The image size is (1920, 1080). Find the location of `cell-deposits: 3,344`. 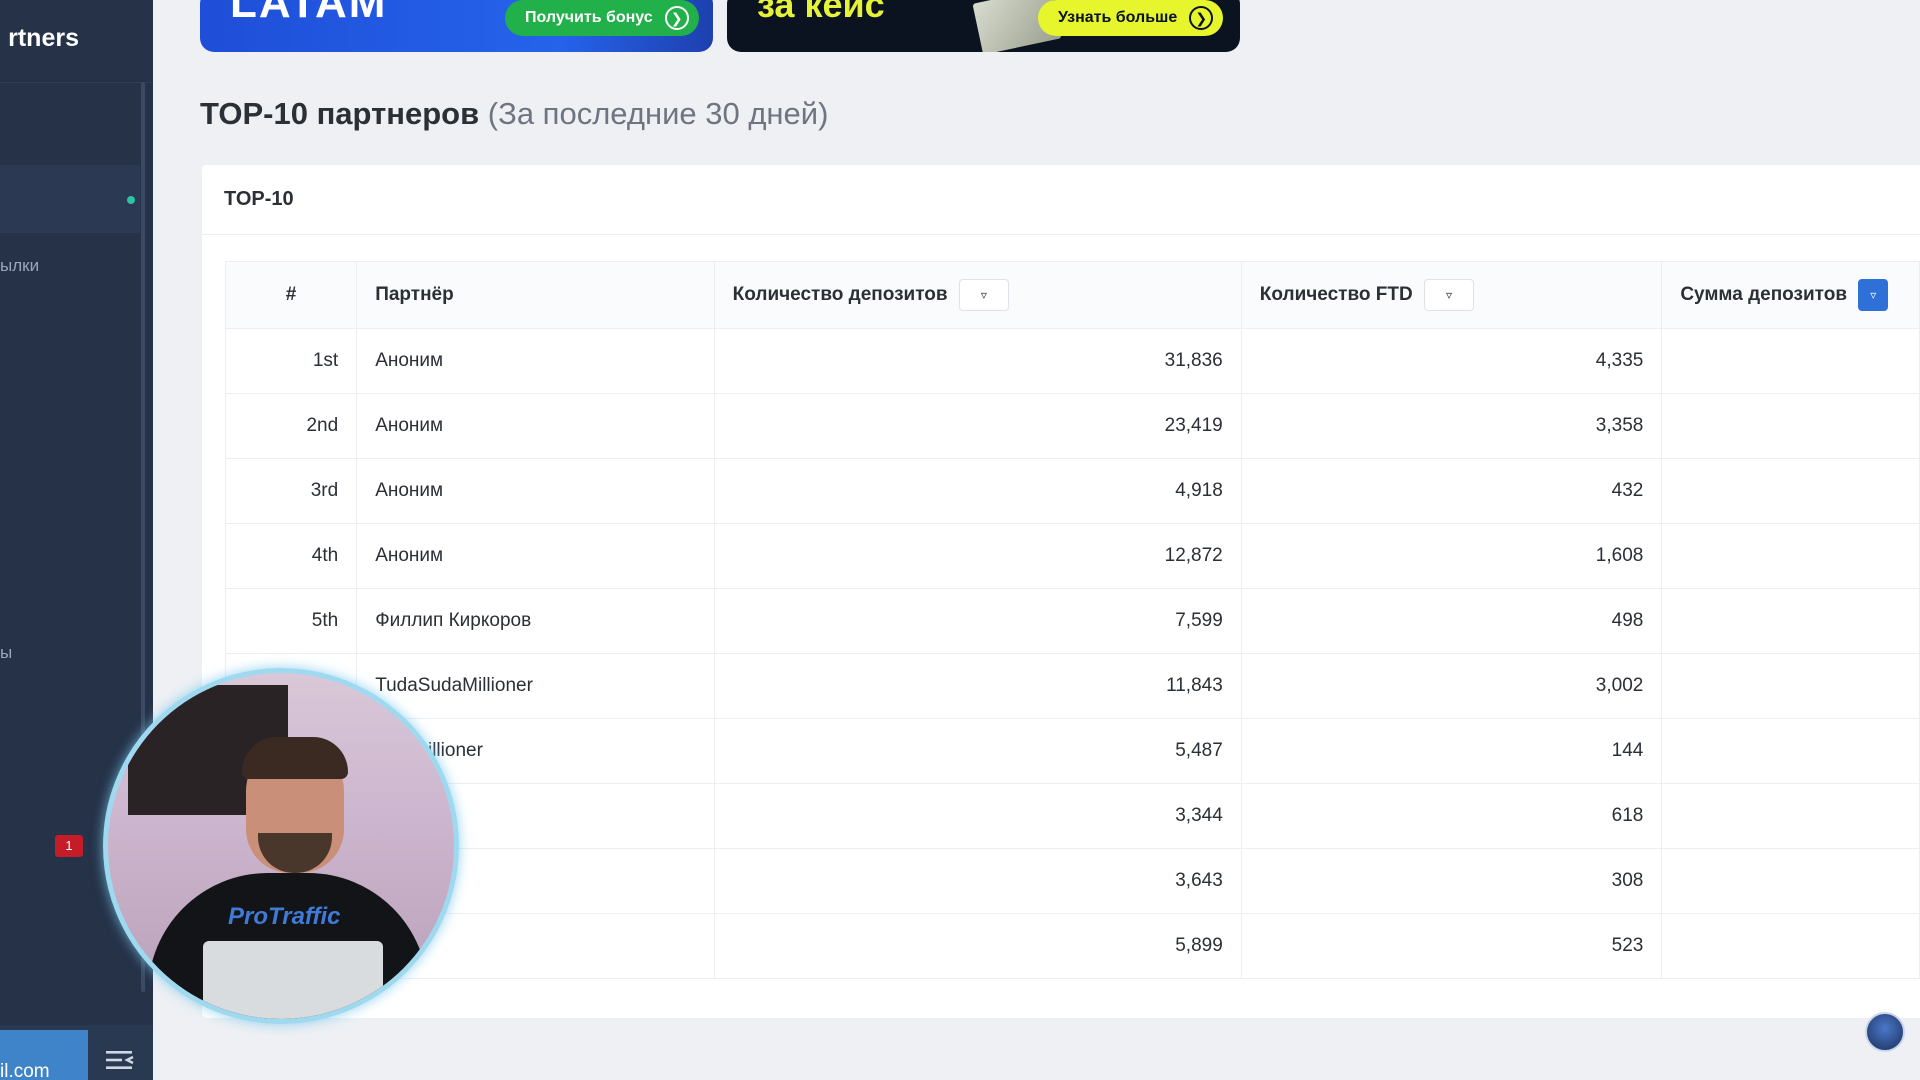

cell-deposits: 3,344 is located at coordinates (977, 816).